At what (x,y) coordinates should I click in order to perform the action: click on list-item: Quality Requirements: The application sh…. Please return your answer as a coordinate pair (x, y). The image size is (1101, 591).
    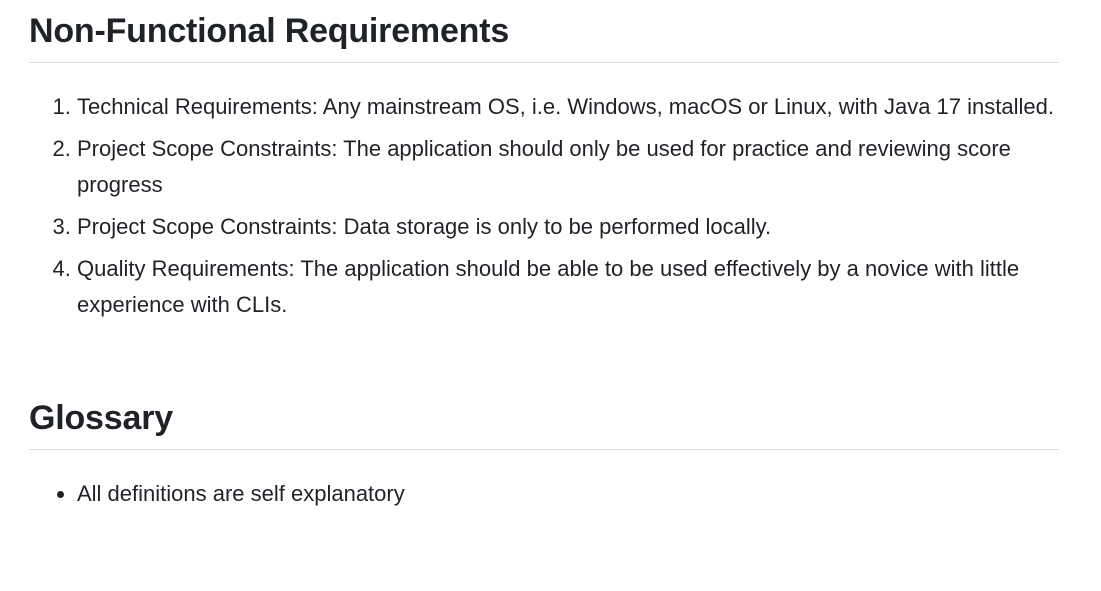
    Looking at the image, I should click on (568, 287).